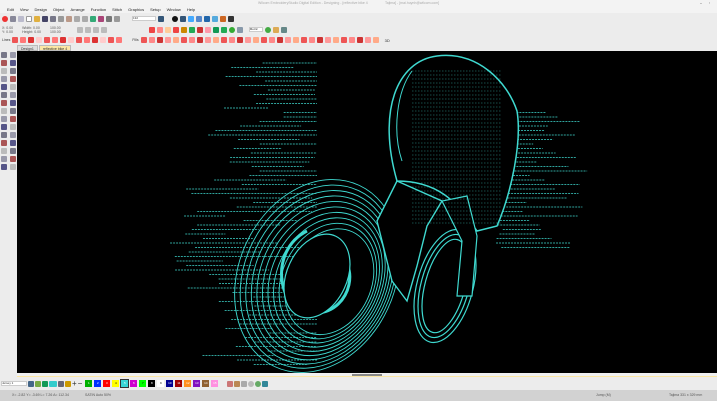 This screenshot has height=401, width=717. I want to click on tool-24-icon, so click(13, 143).